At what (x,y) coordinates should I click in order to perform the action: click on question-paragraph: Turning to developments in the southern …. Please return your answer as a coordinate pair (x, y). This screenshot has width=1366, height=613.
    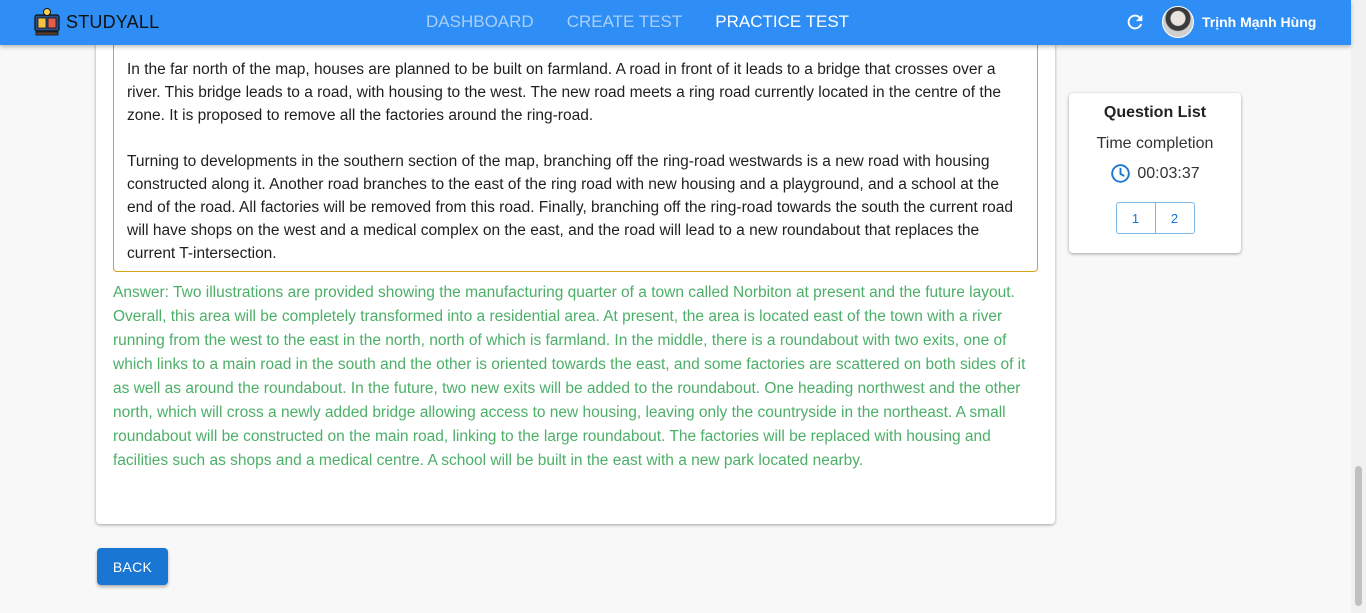
    Looking at the image, I should click on (570, 207).